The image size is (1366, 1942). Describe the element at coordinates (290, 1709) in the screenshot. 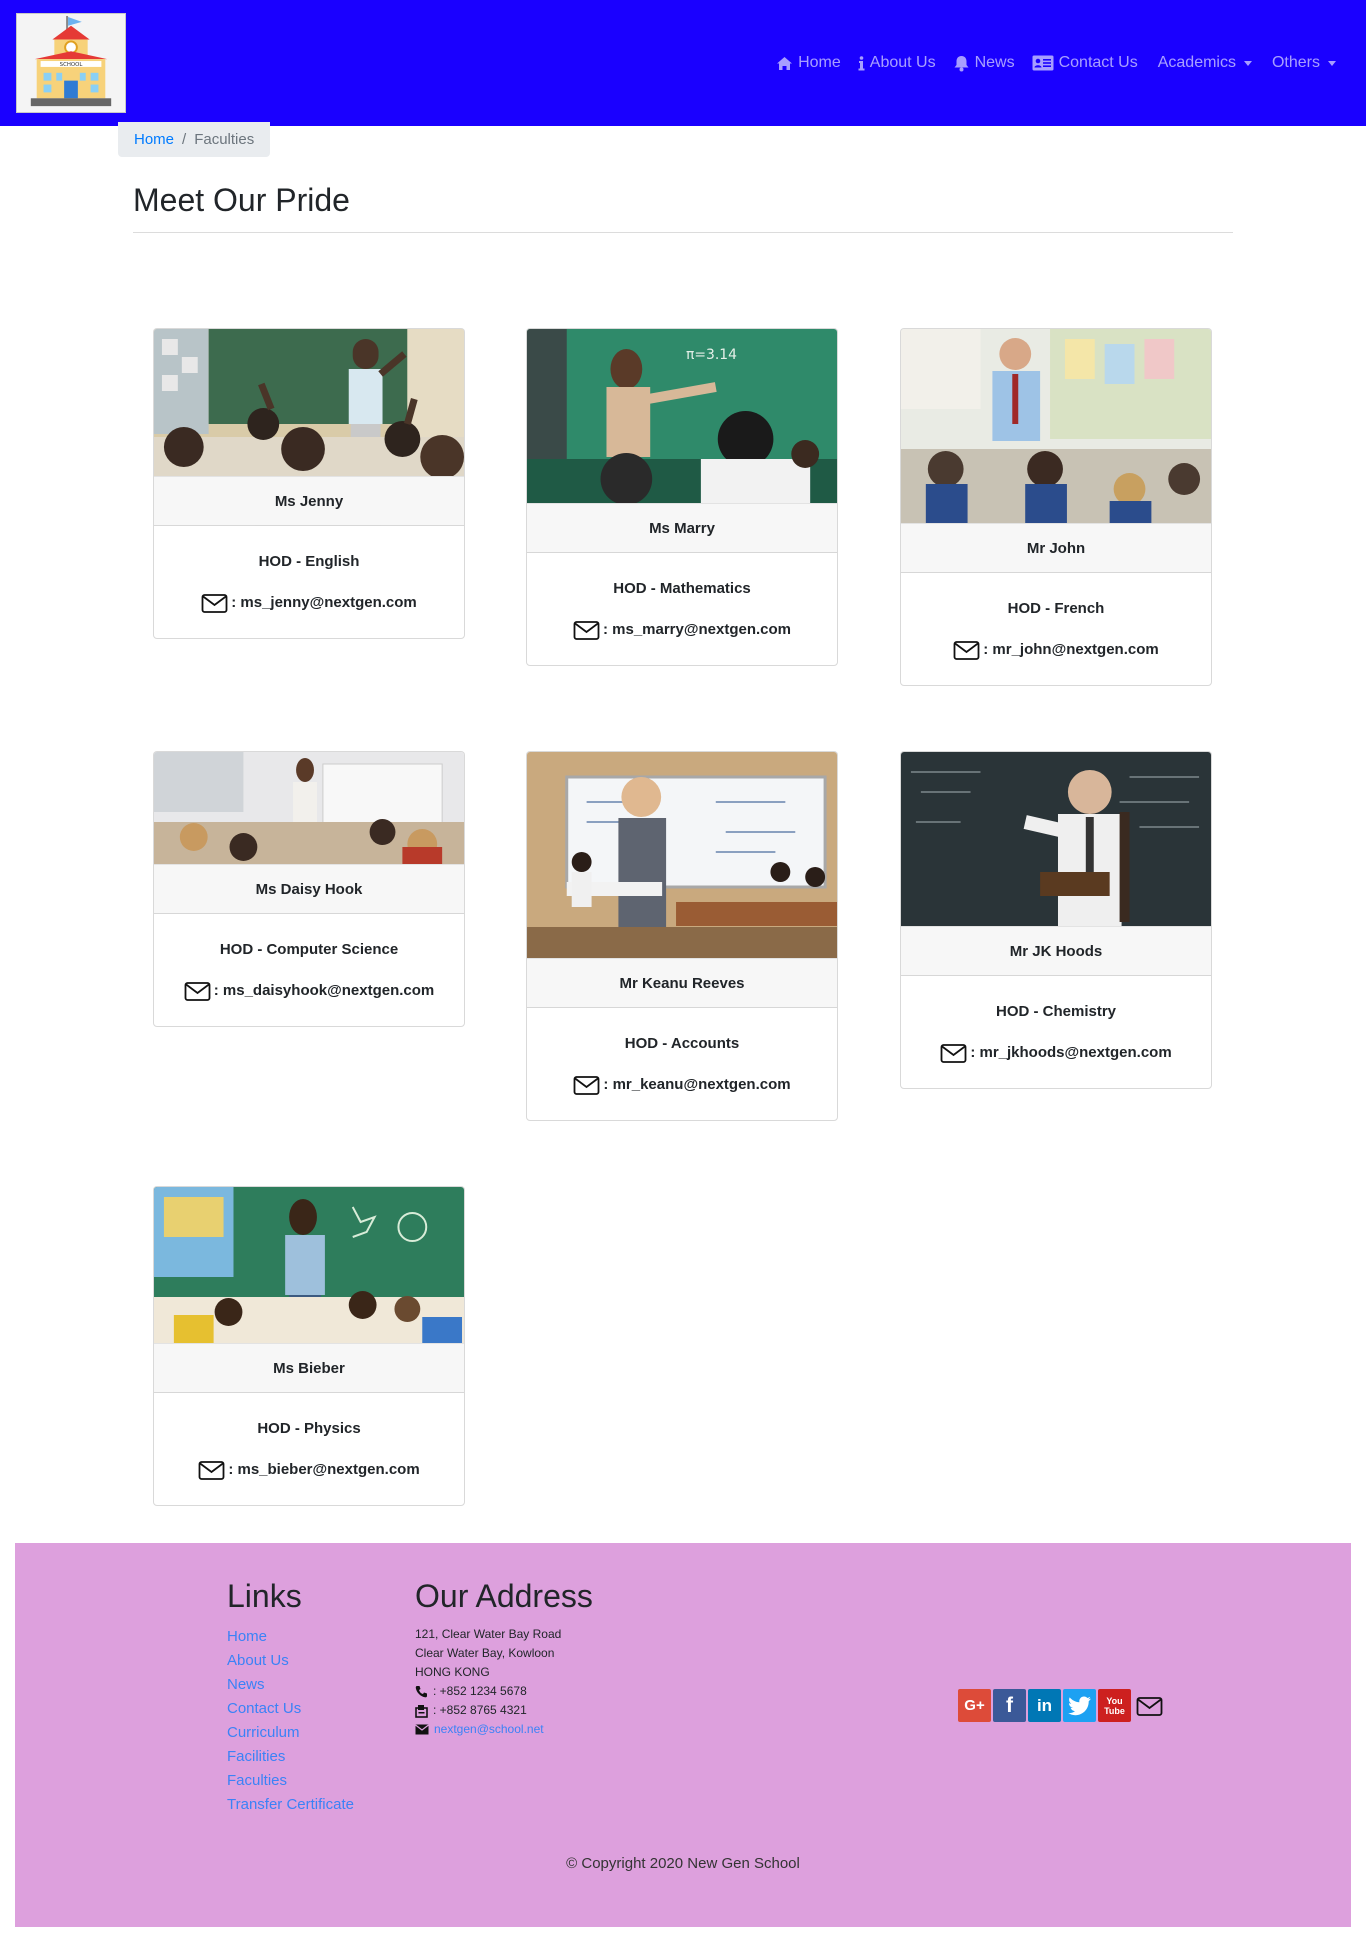

I see `footer-link-contact-us: Contact Us` at that location.